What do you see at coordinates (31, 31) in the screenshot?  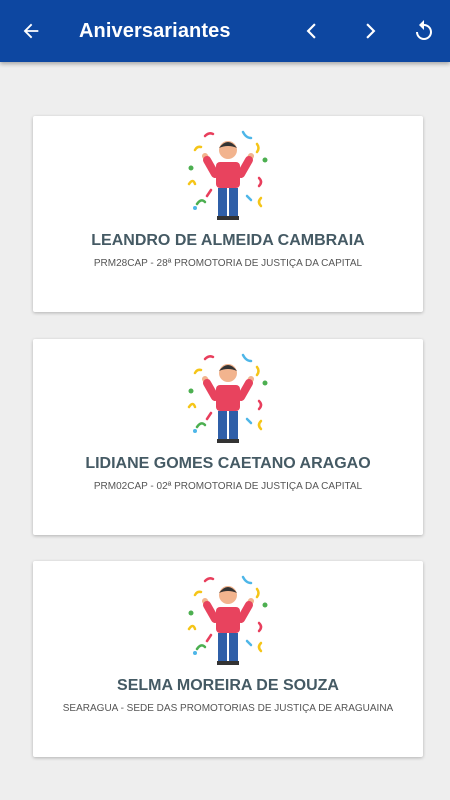 I see `arrow-left-icon` at bounding box center [31, 31].